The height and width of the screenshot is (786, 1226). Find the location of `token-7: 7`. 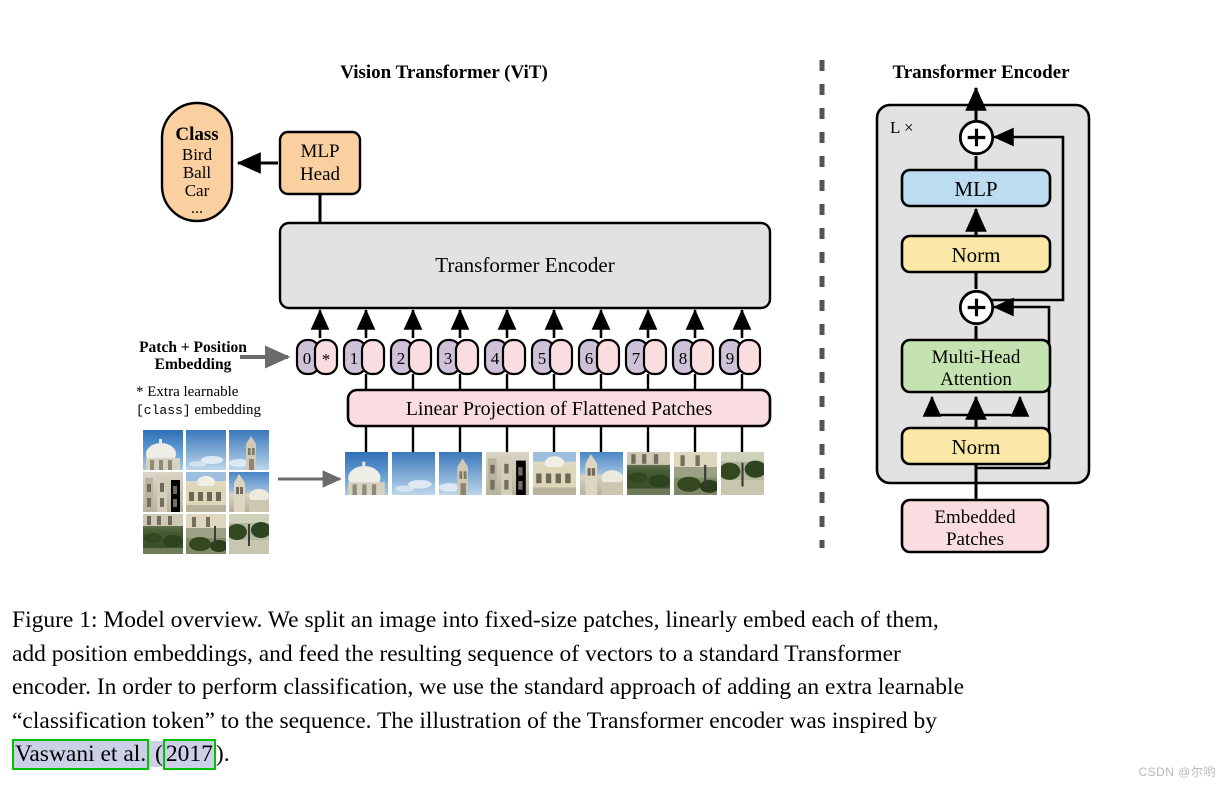

token-7: 7 is located at coordinates (646, 357).